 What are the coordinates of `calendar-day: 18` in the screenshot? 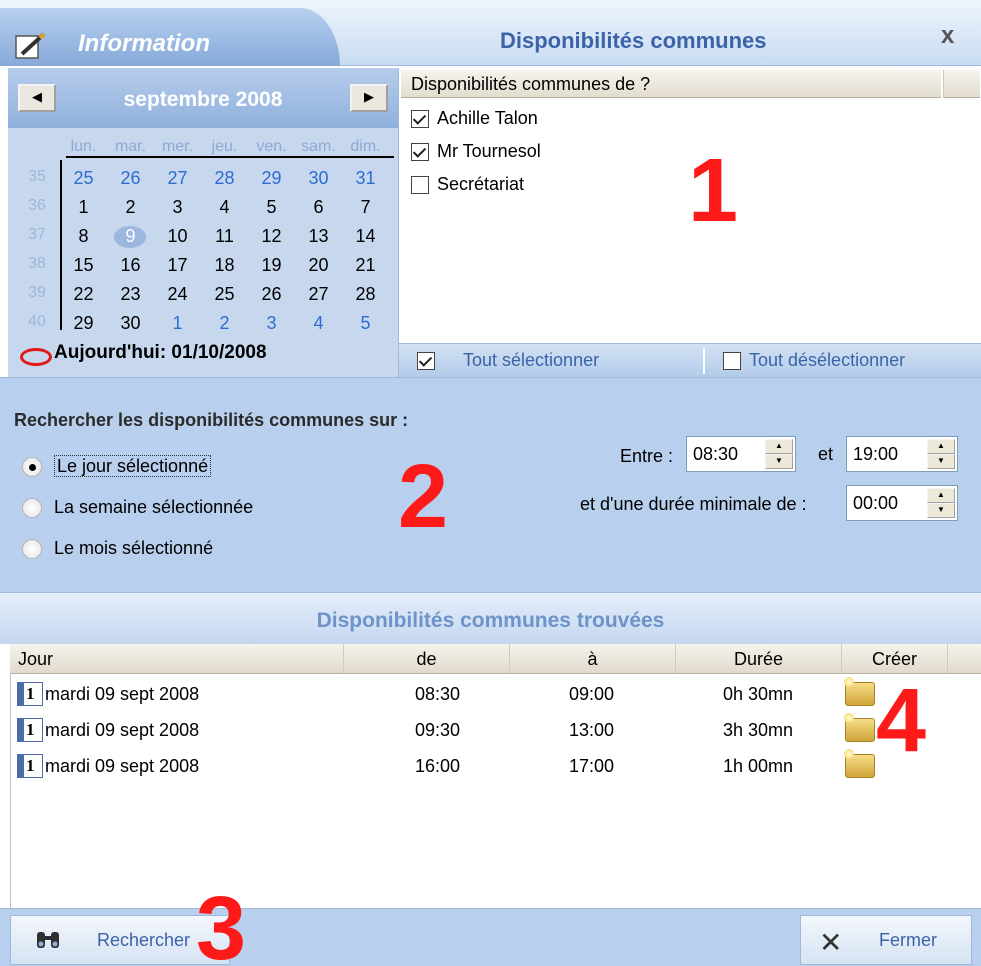 It's located at (224, 265).